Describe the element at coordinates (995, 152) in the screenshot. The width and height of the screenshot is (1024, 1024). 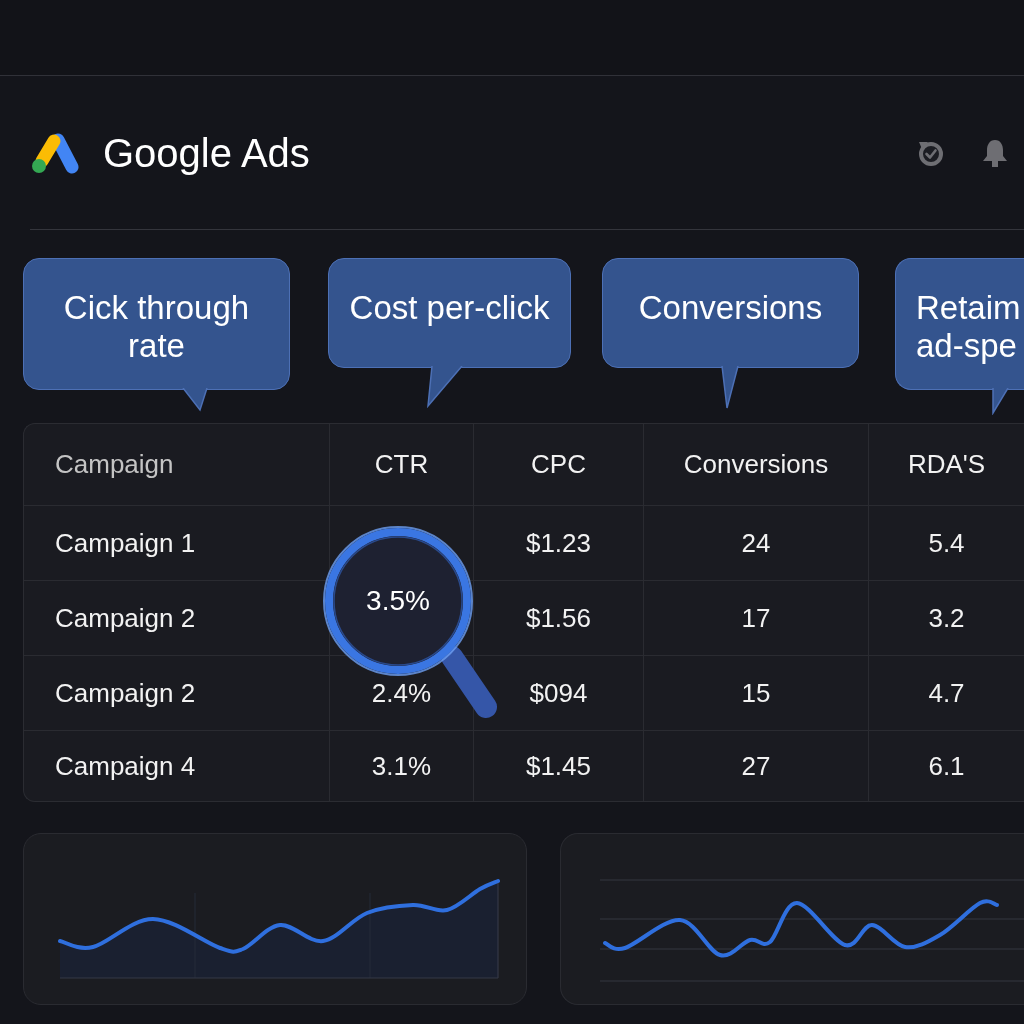
I see `bell-icon` at that location.